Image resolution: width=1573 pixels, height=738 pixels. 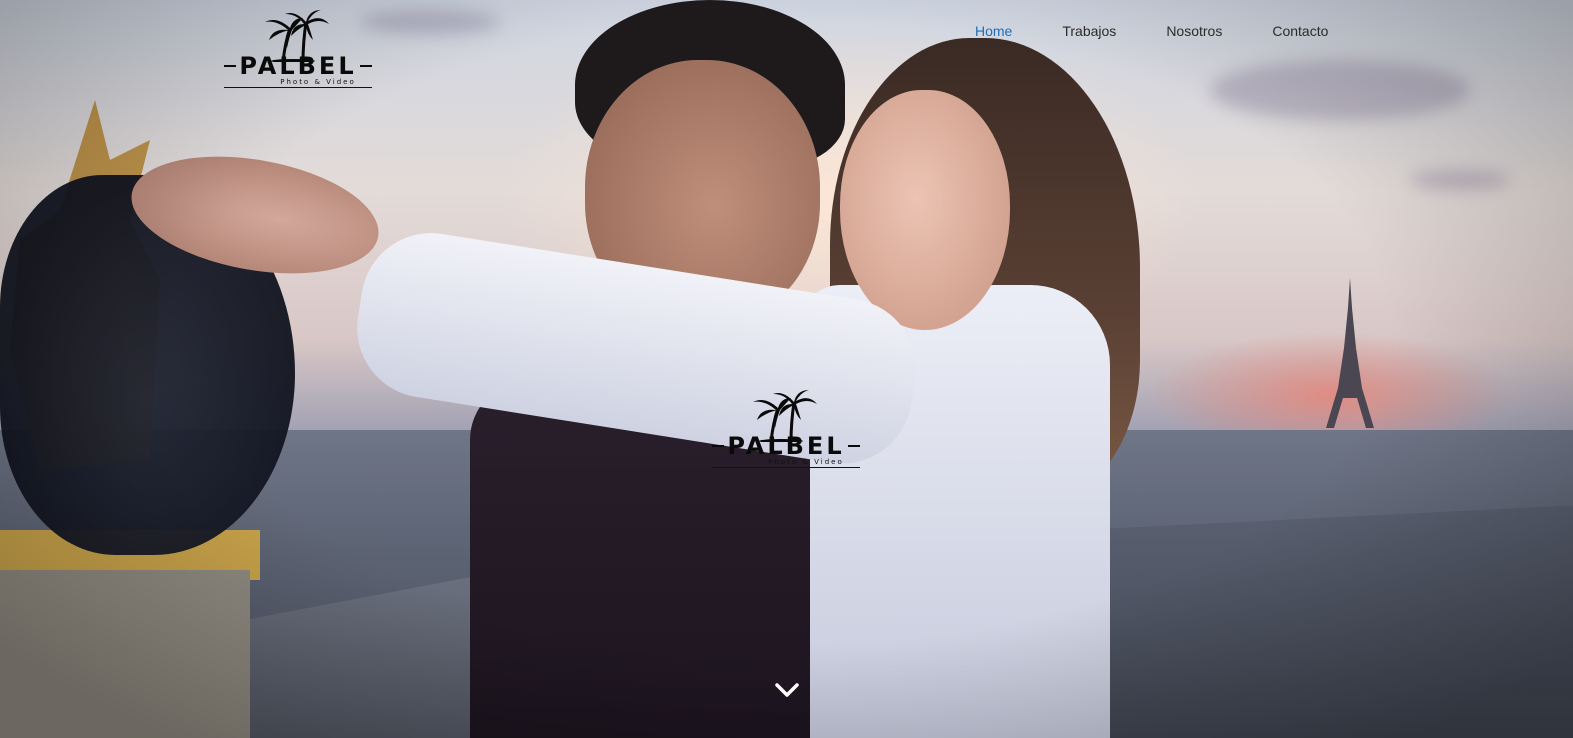 I want to click on nav-item-nosotros: Nosotros, so click(x=1194, y=31).